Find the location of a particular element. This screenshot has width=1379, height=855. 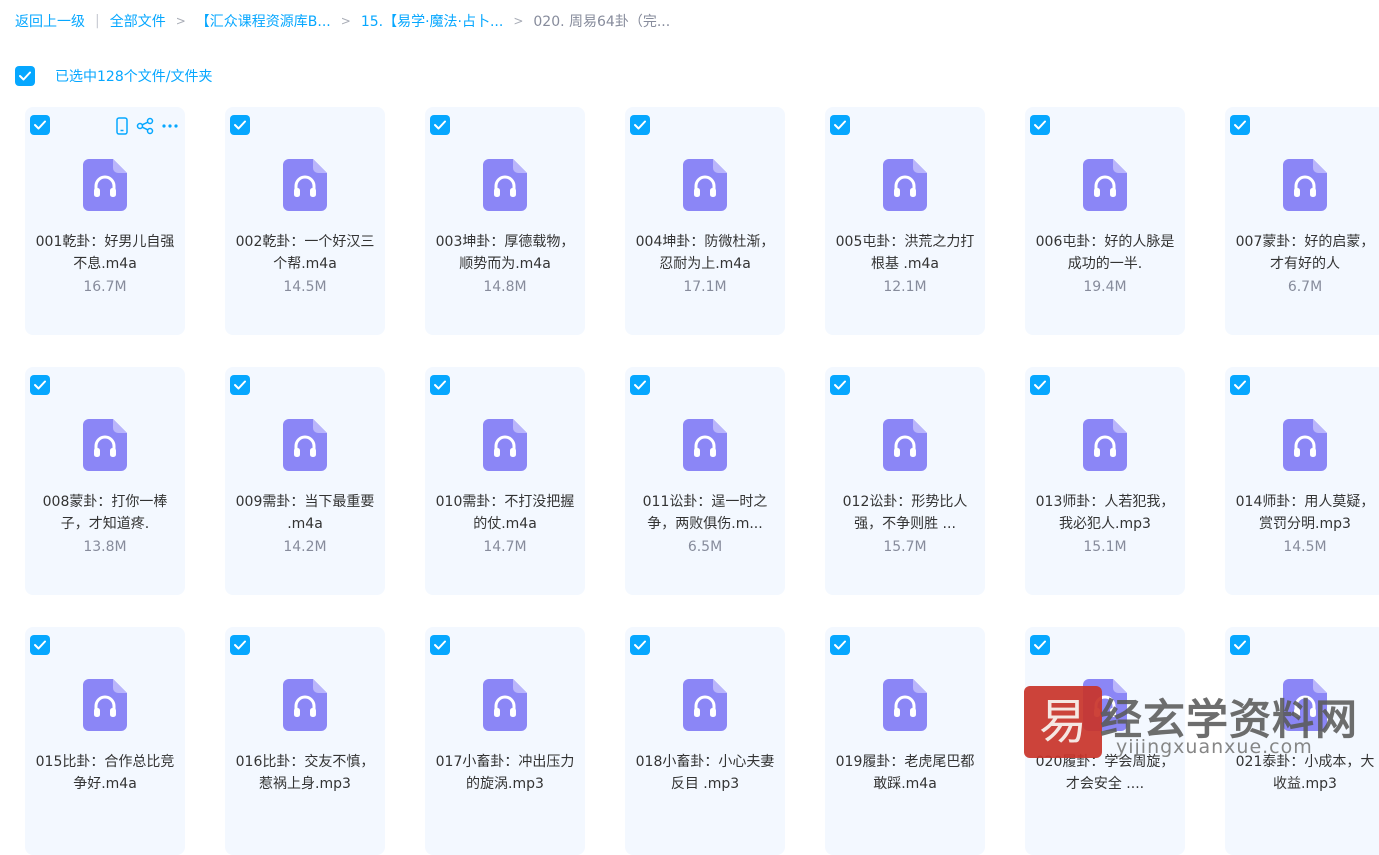

file-name: 007蒙卦：好的启蒙，才有好的人 is located at coordinates (1305, 253).